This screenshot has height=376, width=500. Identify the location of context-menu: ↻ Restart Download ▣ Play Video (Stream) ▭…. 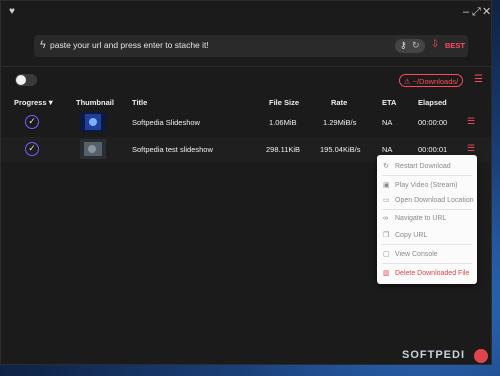
(427, 219).